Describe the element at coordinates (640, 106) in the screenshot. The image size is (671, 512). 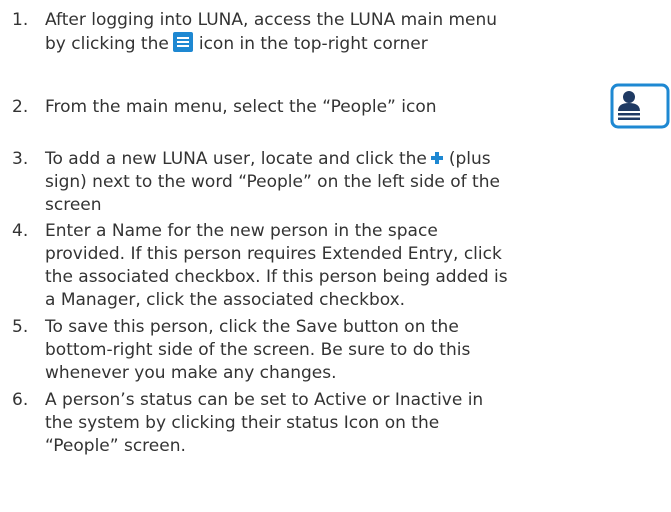
I see `people-card-icon` at that location.